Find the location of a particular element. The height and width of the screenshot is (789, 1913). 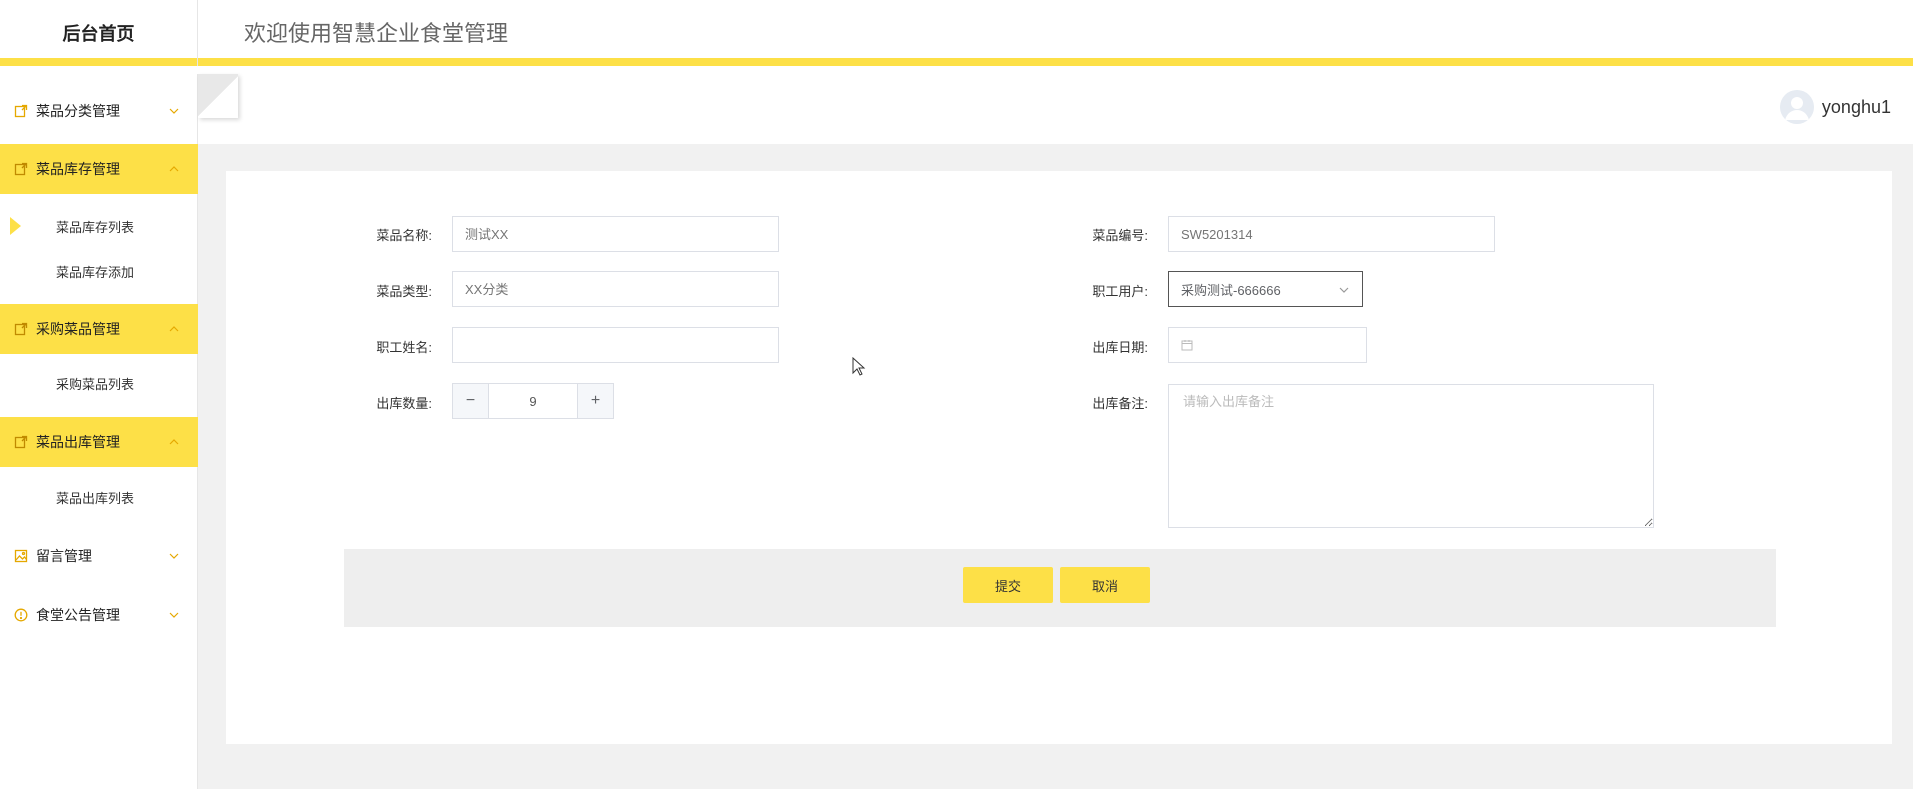

sidebar-item-messages: 留言管理 is located at coordinates (99, 556).